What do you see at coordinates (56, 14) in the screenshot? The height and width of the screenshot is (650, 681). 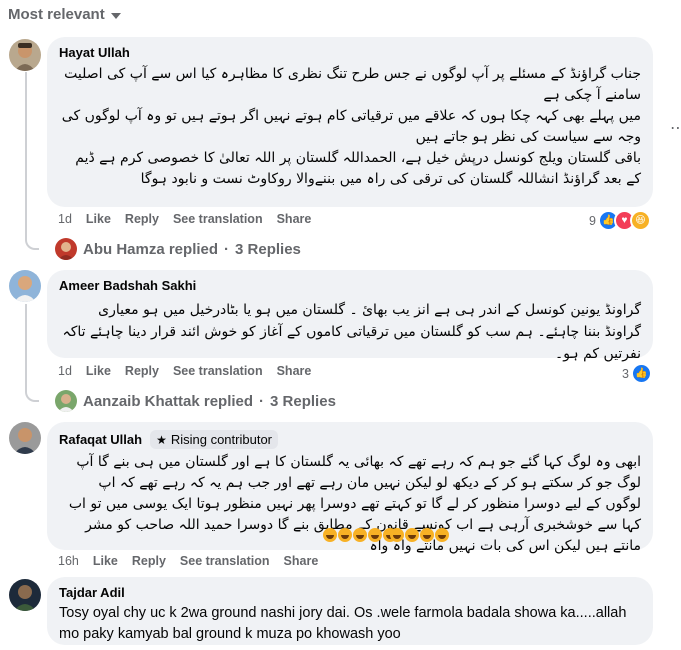 I see `sort-label: Most relevant` at bounding box center [56, 14].